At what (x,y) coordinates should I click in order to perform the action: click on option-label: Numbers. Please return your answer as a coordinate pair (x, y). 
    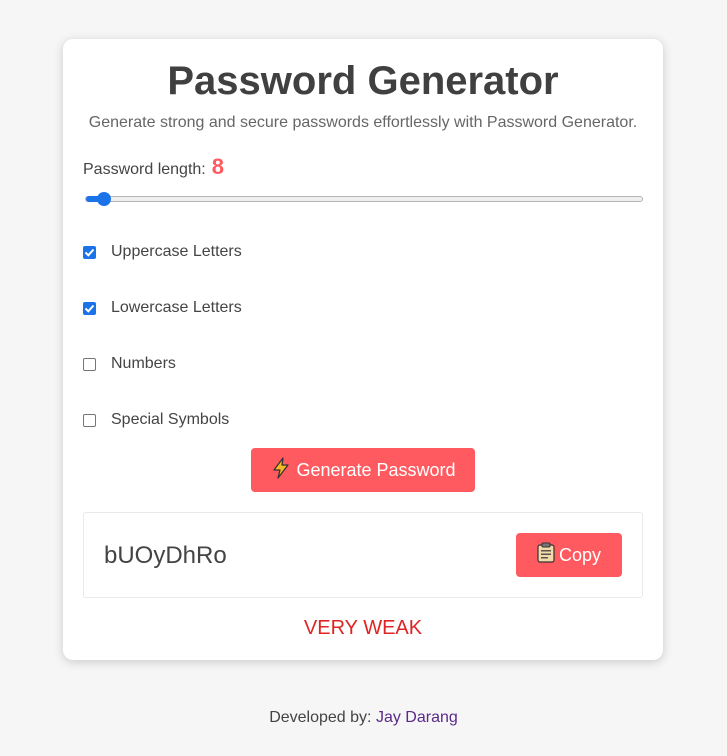
    Looking at the image, I should click on (143, 363).